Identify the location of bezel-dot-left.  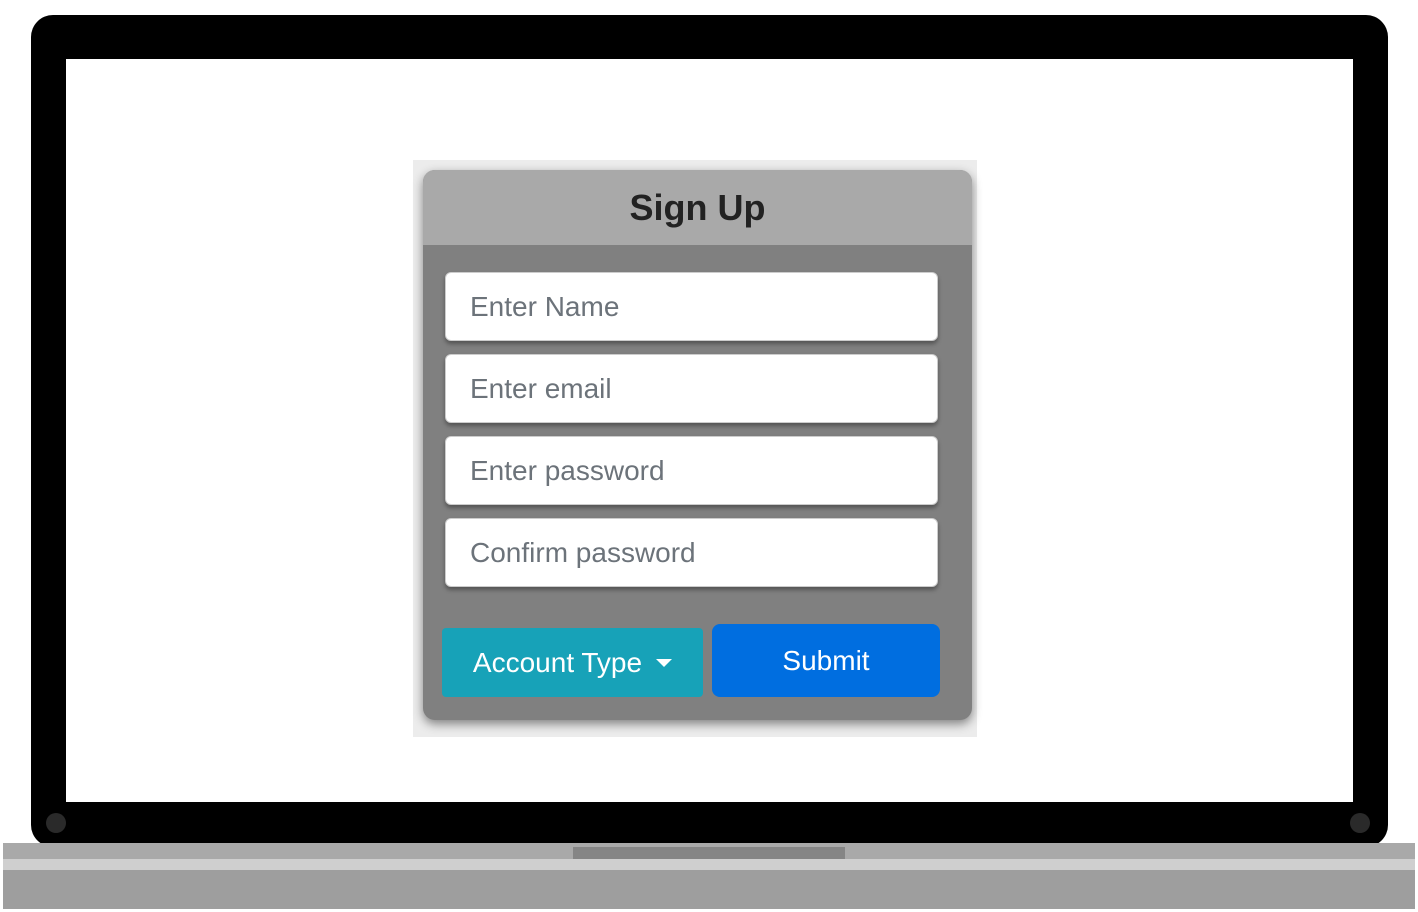
(56, 823).